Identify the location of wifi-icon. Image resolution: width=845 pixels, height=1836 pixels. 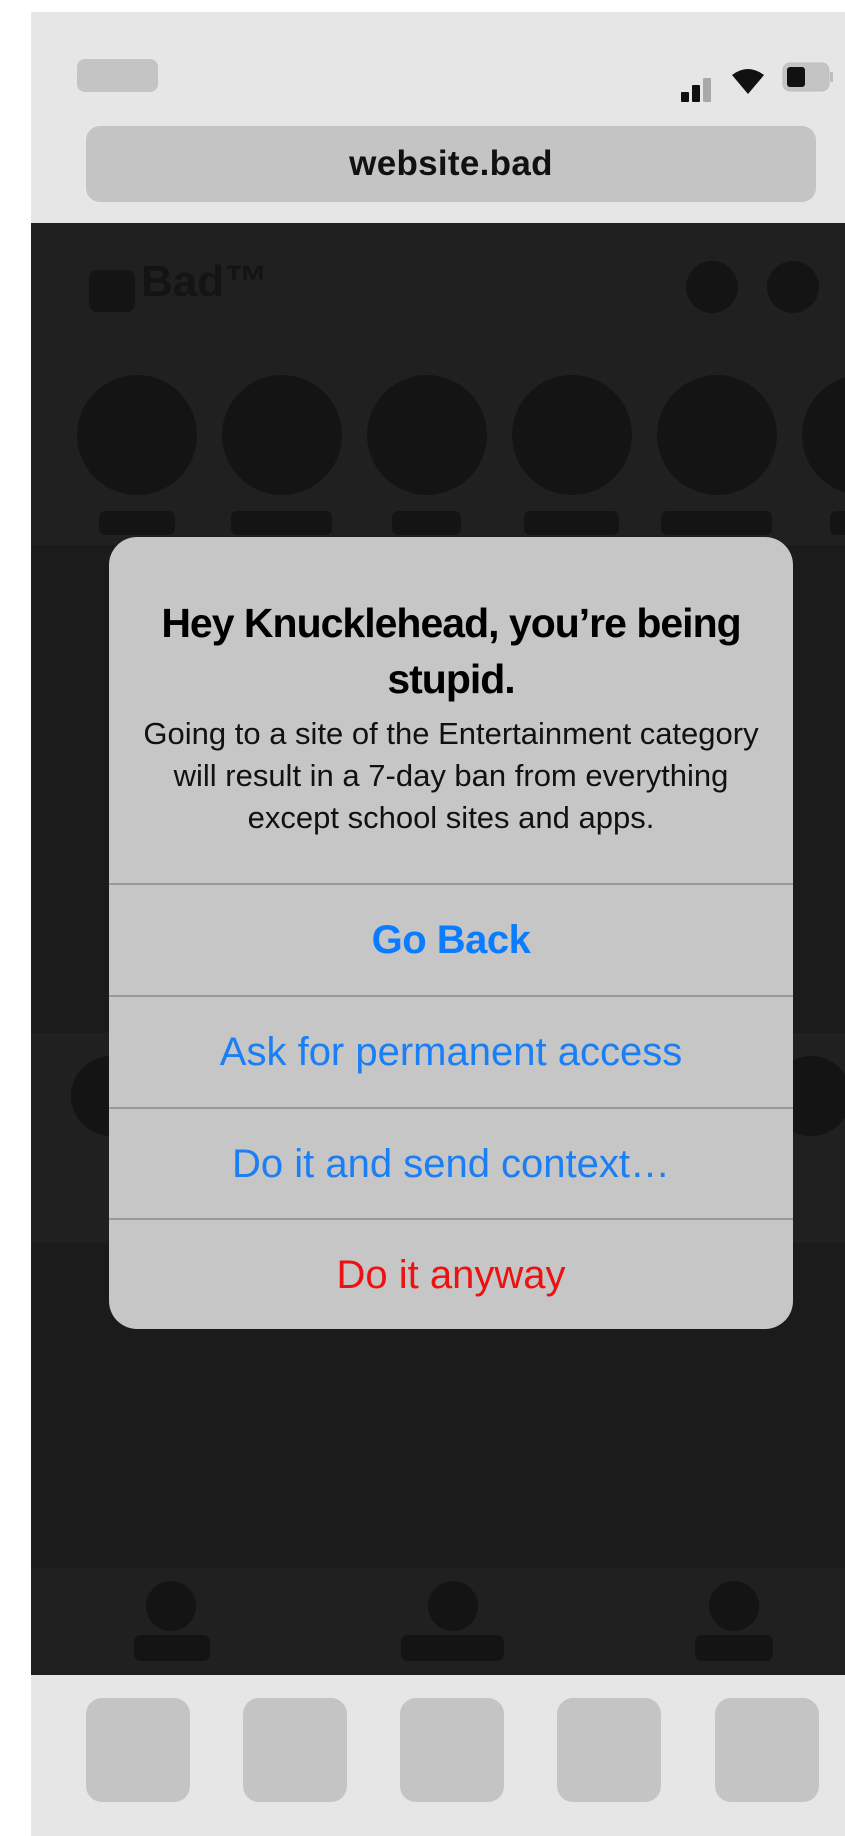
(748, 81).